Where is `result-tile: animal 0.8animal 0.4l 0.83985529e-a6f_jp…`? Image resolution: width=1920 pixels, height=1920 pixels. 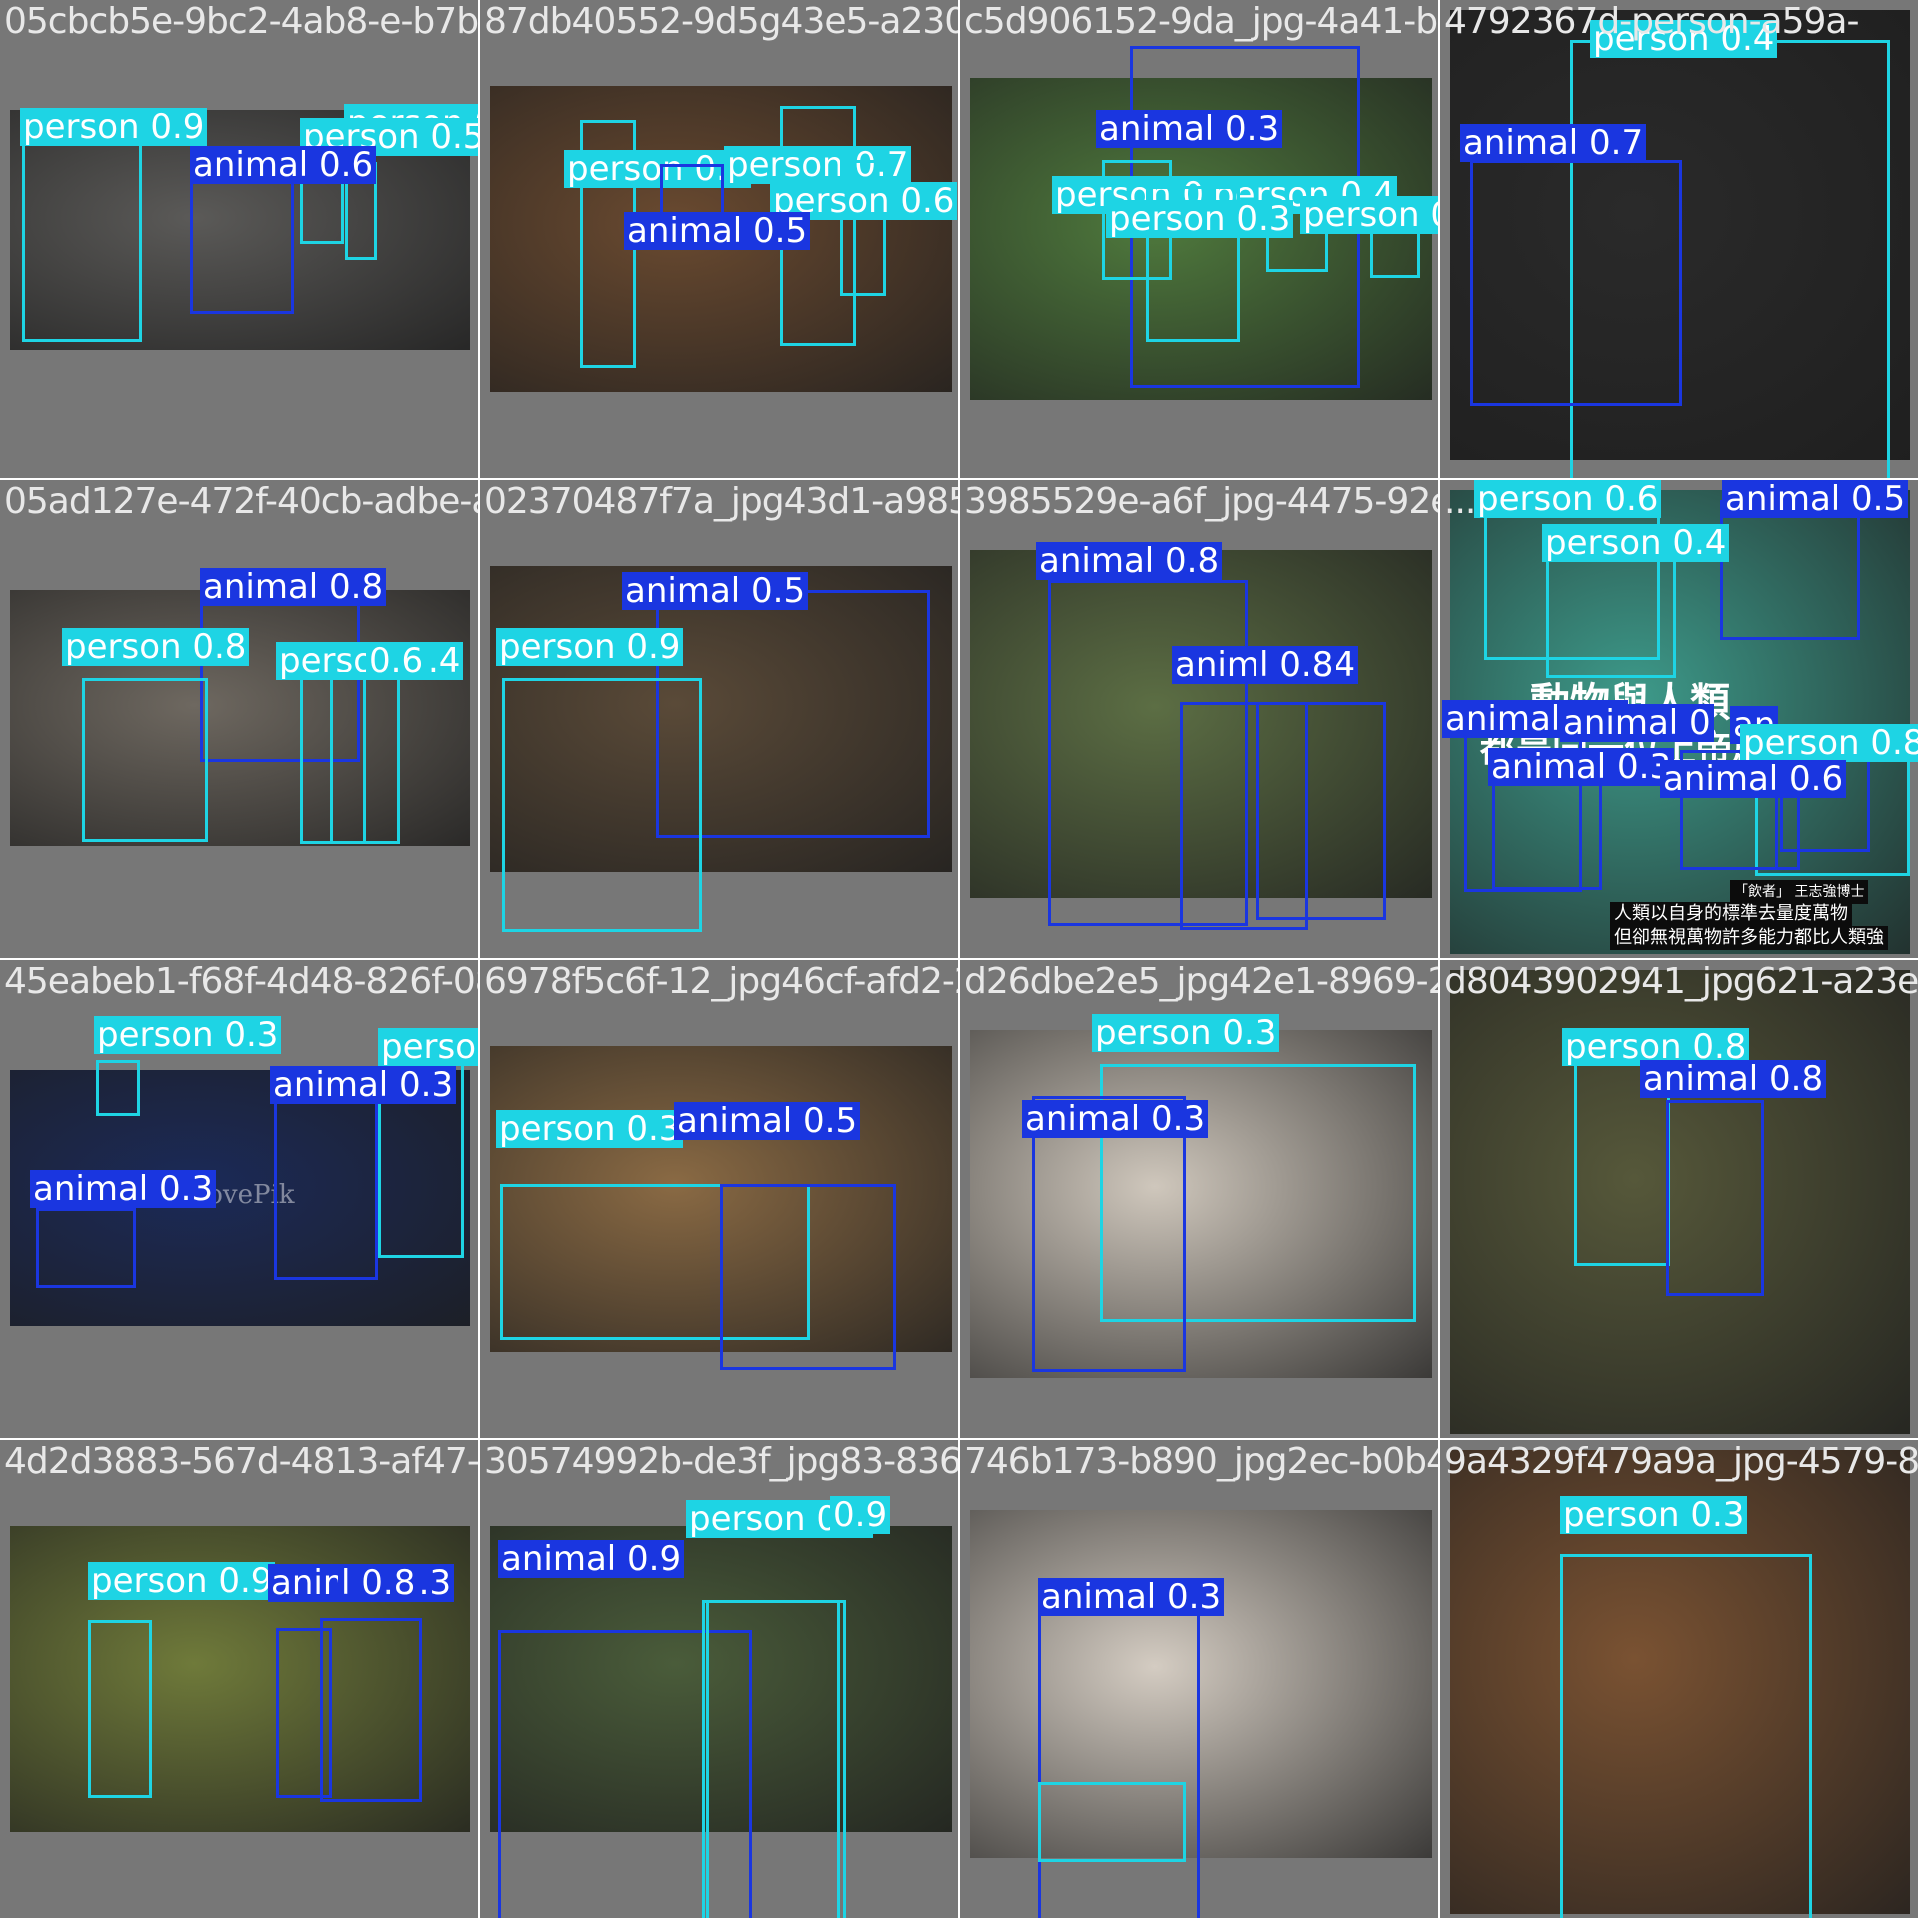
result-tile: animal 0.8animal 0.4l 0.83985529e-a6f_jp… is located at coordinates (1199, 719).